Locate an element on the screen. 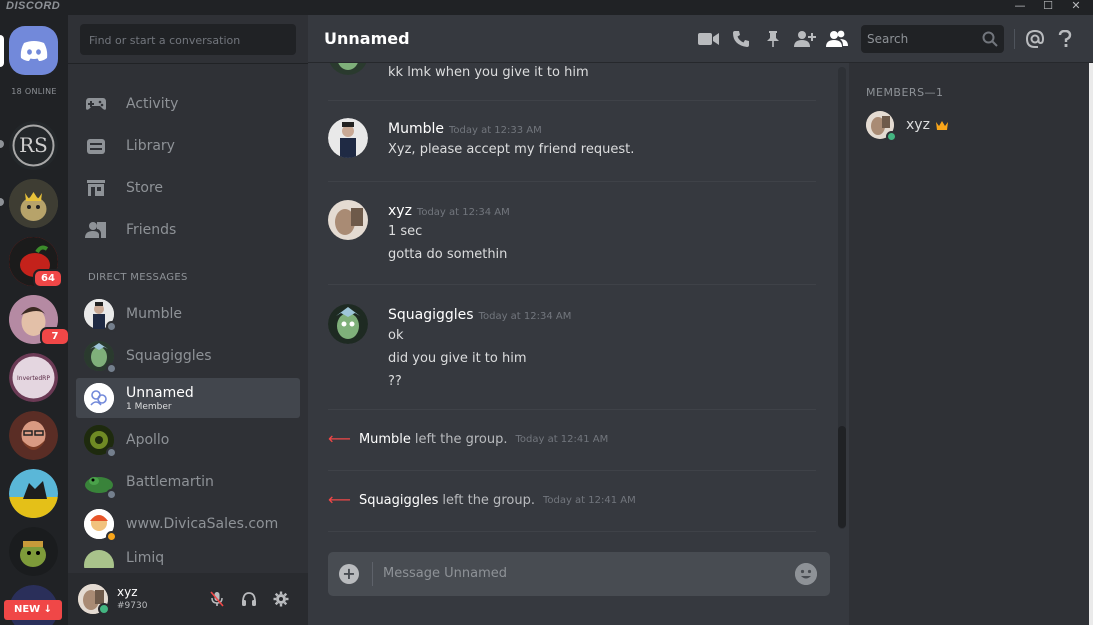  message-text: ?? is located at coordinates (395, 381).